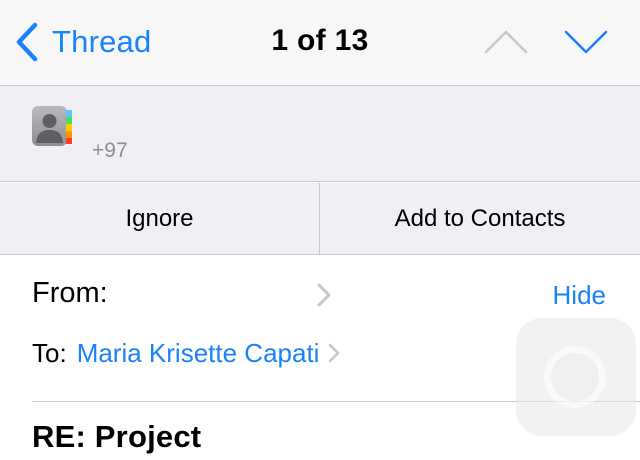  I want to click on sender-phone-number: +97, so click(110, 150).